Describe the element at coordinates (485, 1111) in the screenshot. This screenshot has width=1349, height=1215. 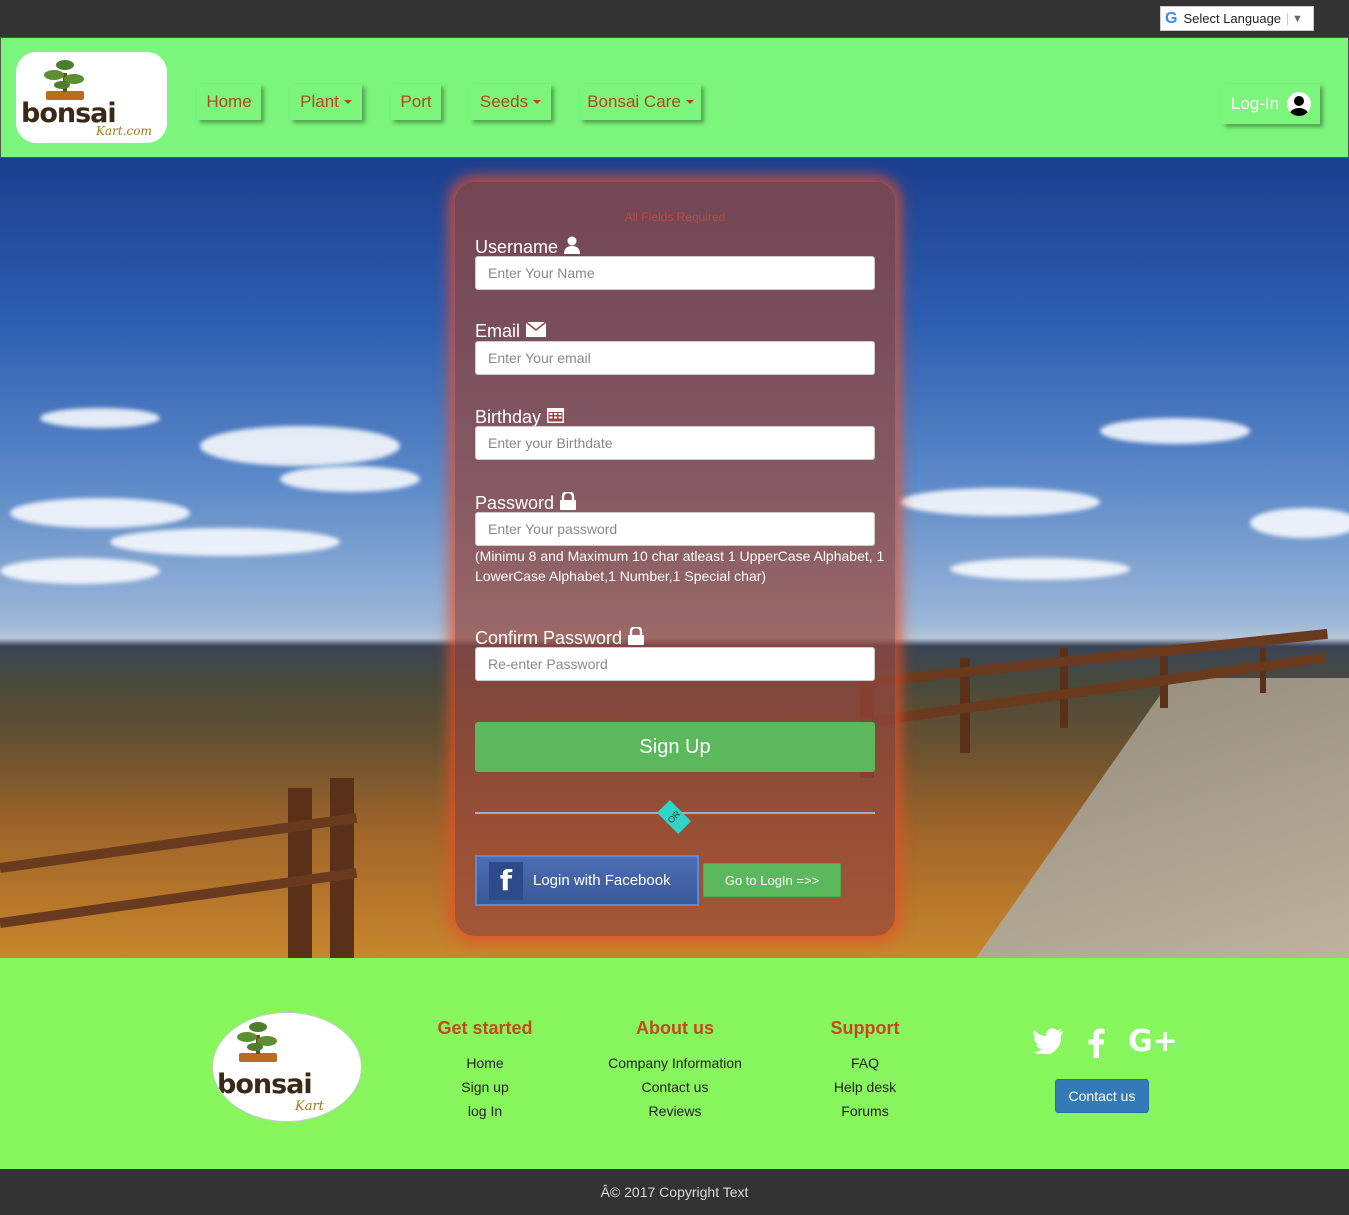
I see `footer-link-login: log In` at that location.